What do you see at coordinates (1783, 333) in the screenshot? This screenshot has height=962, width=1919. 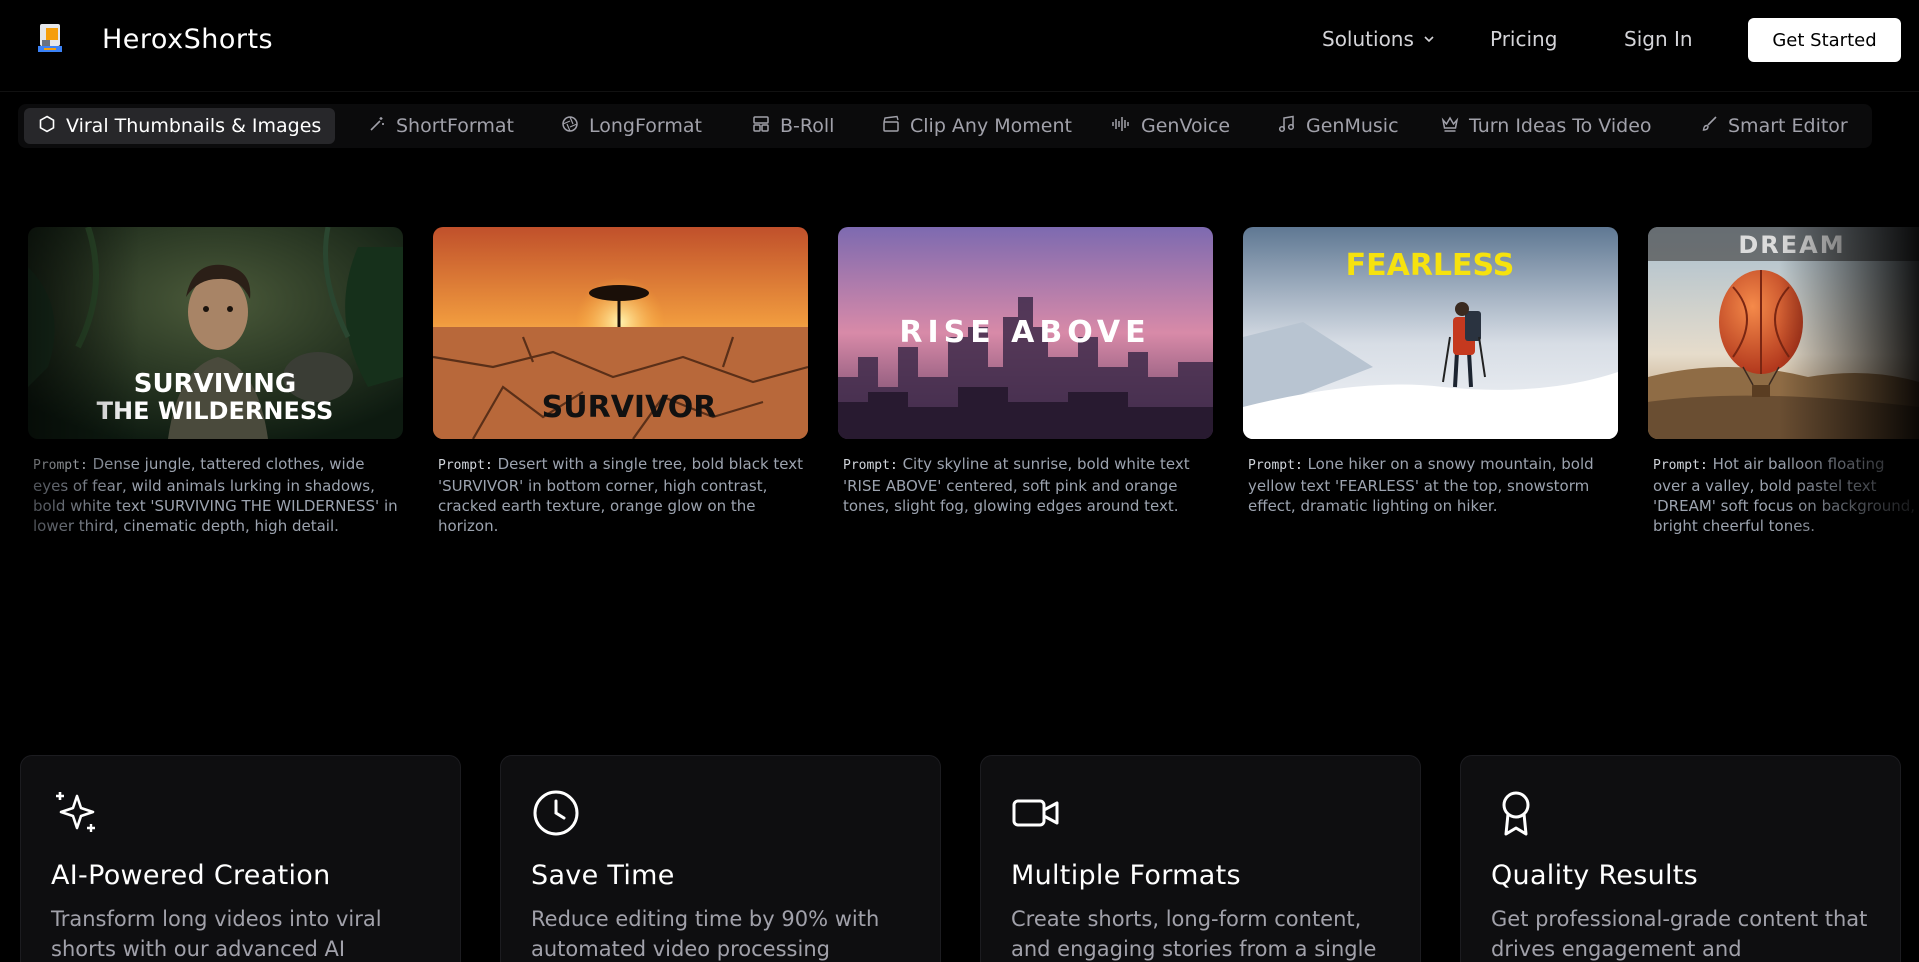 I see `thumbnail-card-image: DREAM` at bounding box center [1783, 333].